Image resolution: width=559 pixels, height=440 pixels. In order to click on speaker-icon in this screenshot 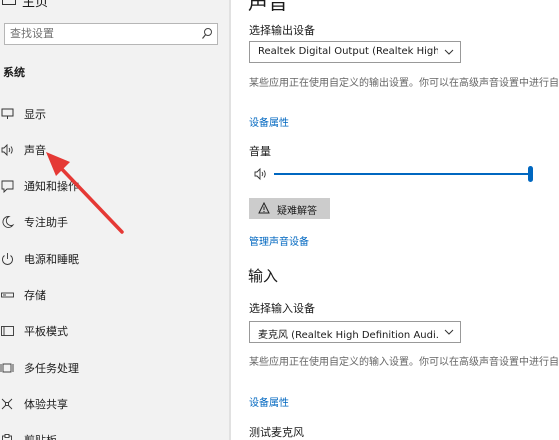, I will do `click(7, 150)`.